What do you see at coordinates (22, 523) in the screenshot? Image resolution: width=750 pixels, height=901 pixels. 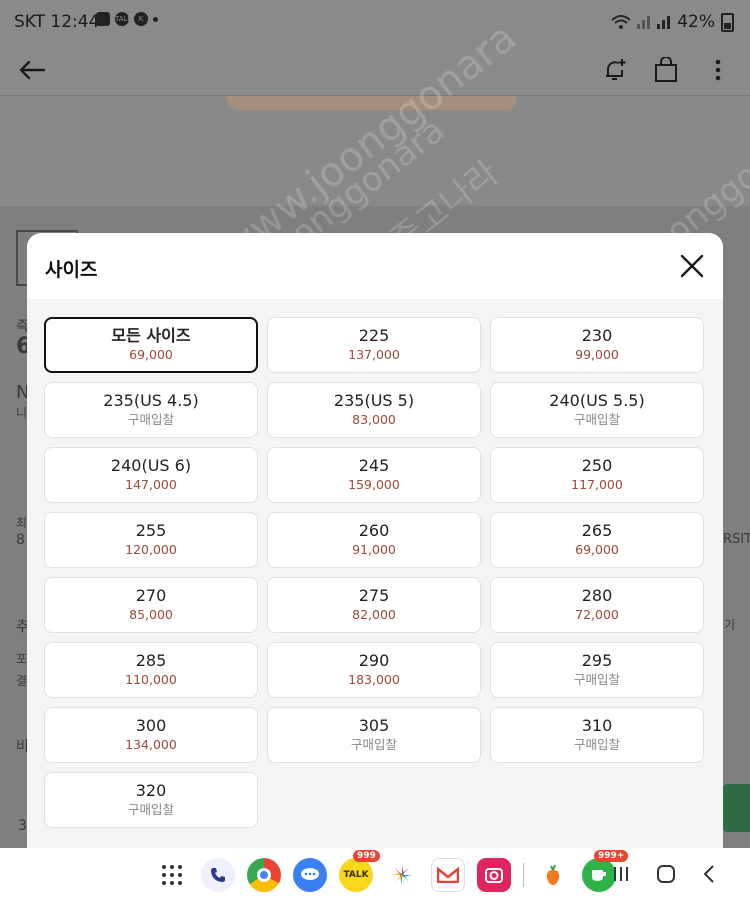 I see `ghost-label: 최` at bounding box center [22, 523].